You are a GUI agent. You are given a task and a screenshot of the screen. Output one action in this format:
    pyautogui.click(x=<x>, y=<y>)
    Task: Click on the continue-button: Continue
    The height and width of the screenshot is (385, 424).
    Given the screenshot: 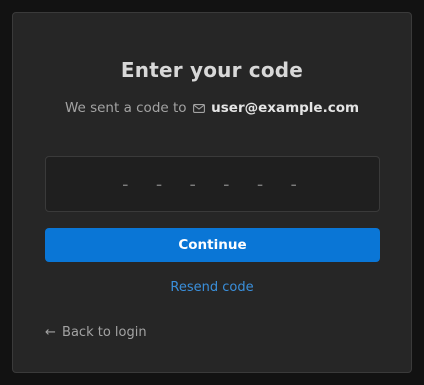 What is the action you would take?
    pyautogui.click(x=212, y=245)
    